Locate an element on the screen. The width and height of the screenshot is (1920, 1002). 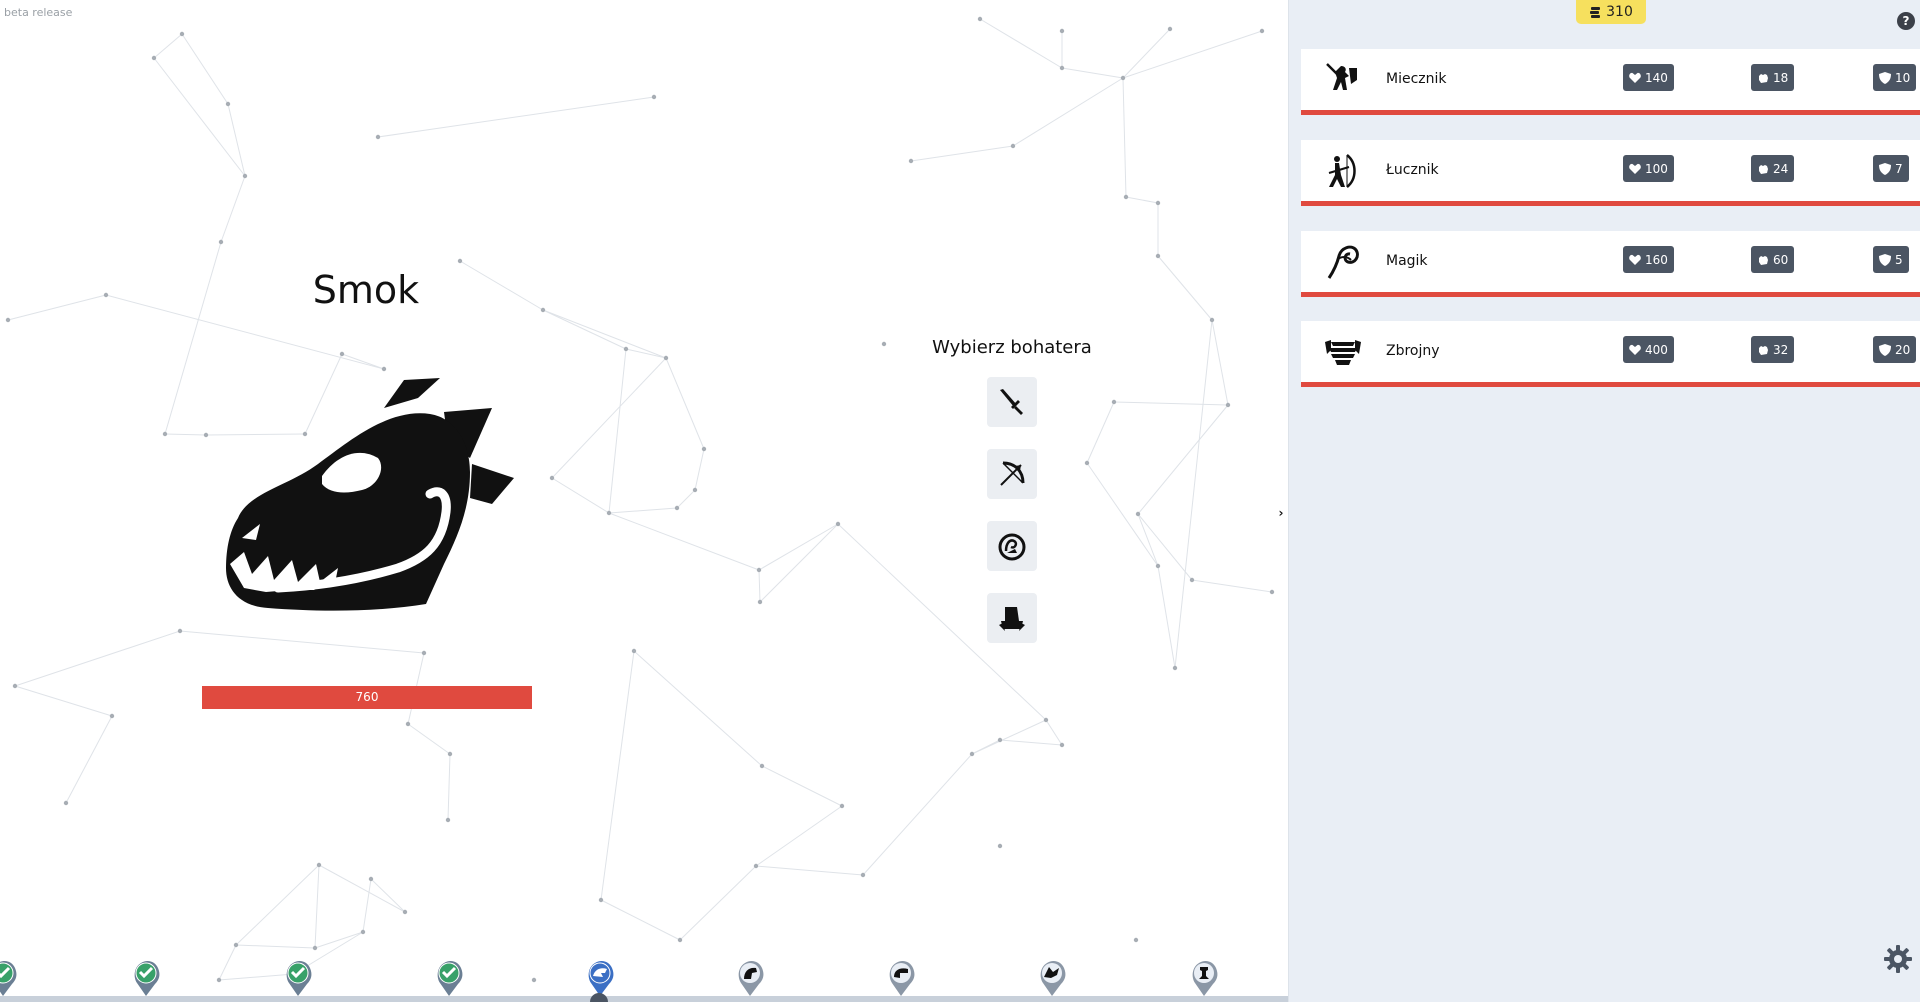
select-armored-button is located at coordinates (1012, 618).